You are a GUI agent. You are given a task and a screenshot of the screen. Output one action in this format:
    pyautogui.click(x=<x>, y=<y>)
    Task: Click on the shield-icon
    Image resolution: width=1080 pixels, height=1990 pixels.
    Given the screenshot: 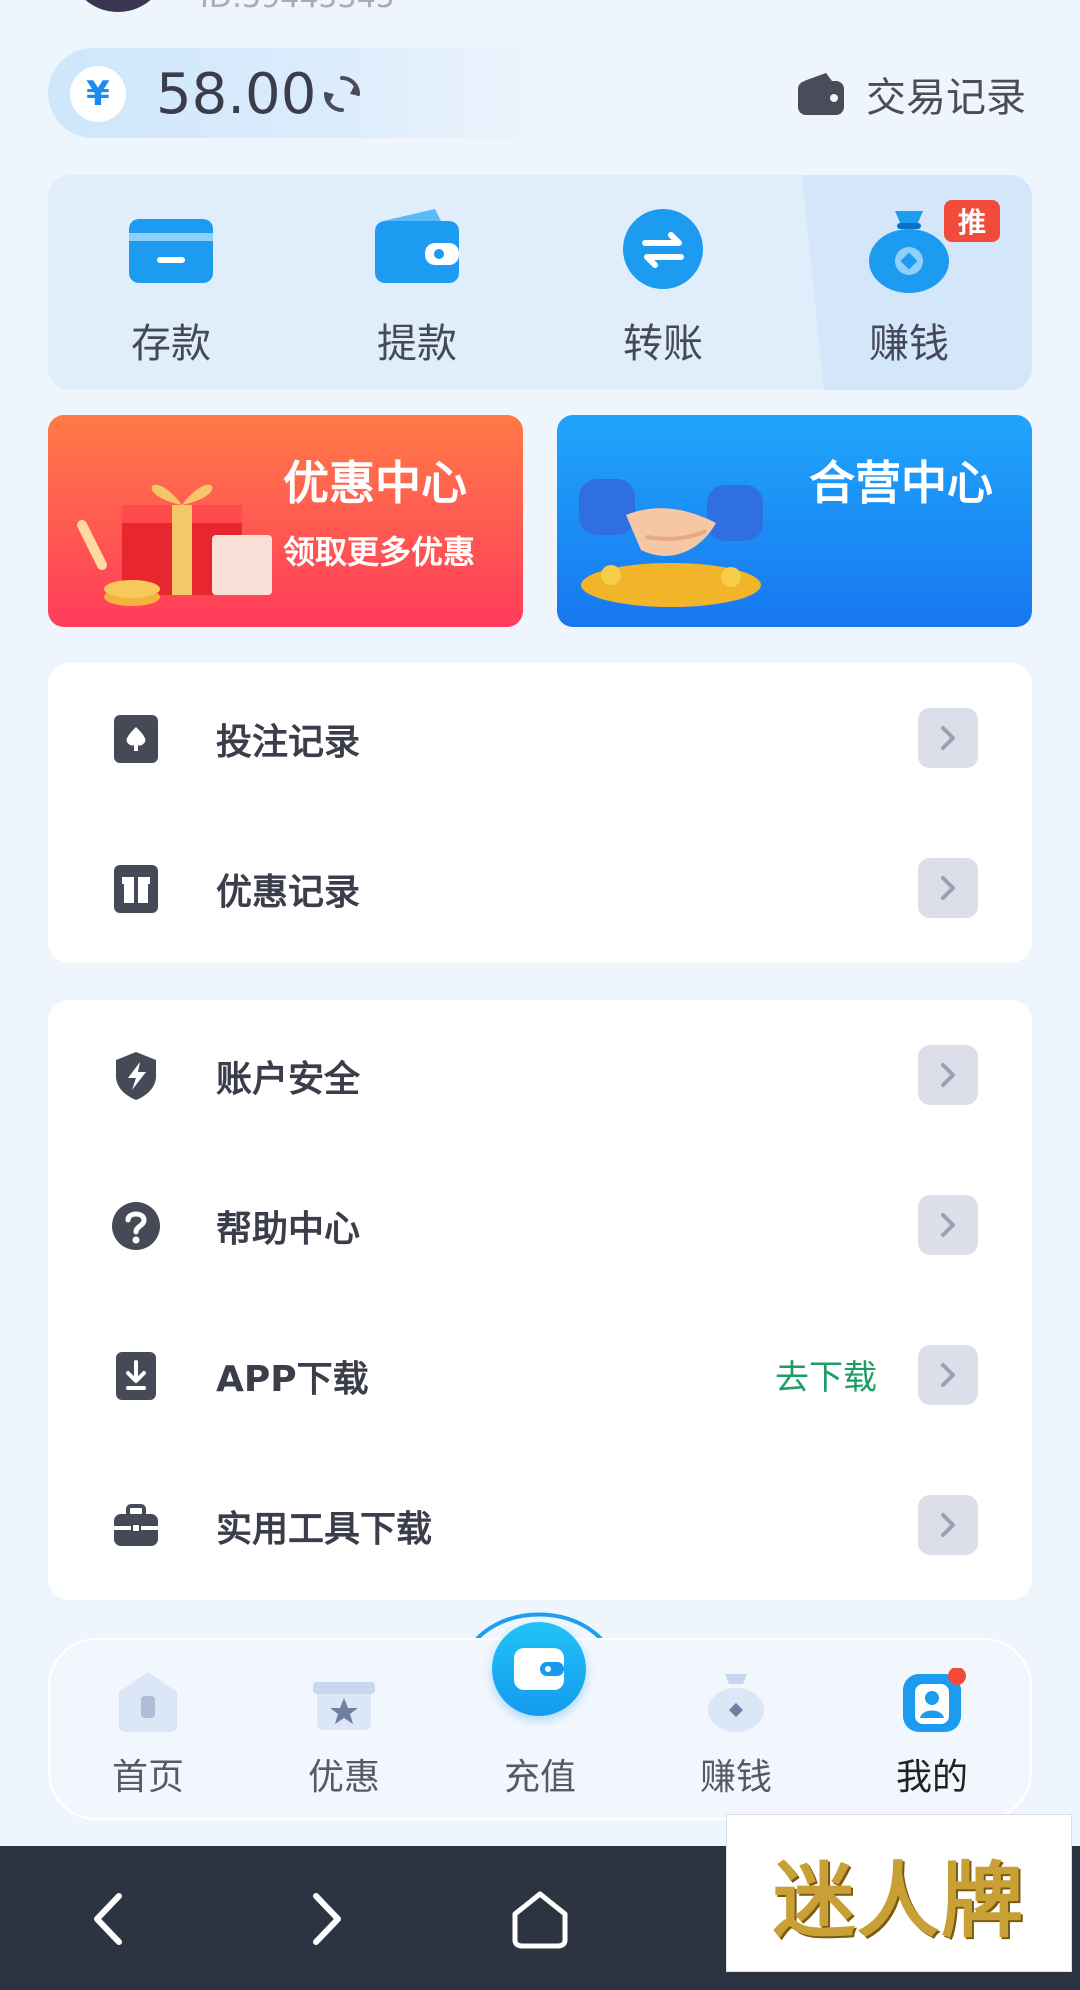 What is the action you would take?
    pyautogui.click(x=136, y=1076)
    